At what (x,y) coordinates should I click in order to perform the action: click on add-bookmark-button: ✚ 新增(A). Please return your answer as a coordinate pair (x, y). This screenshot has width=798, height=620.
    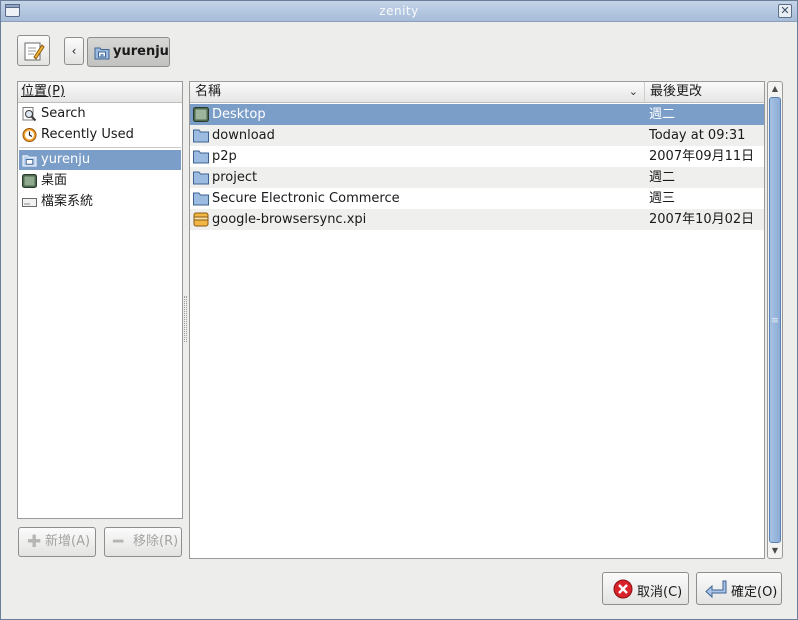
    Looking at the image, I should click on (57, 542).